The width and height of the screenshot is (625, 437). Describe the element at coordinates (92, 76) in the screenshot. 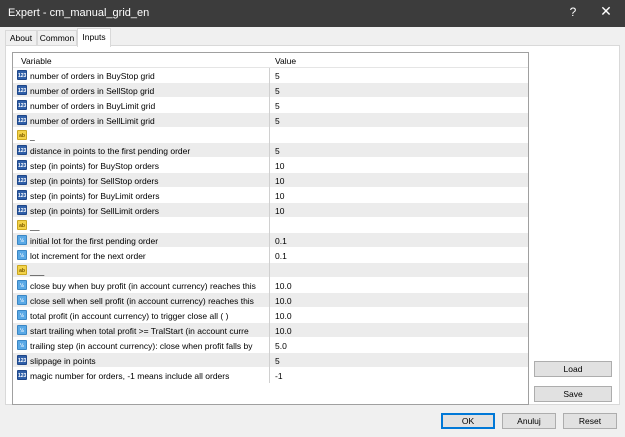

I see `variable-name: number of orders in BuyStop grid` at that location.